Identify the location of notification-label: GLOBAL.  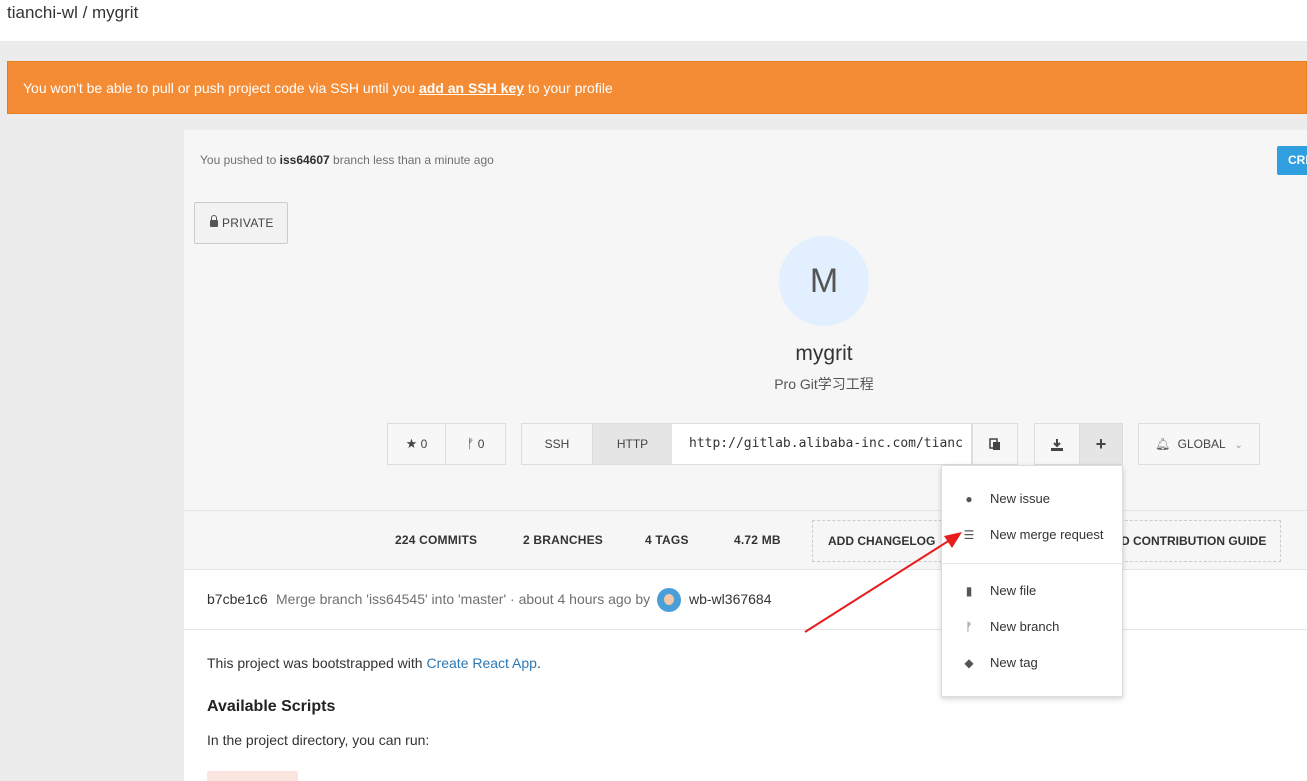
(1201, 444).